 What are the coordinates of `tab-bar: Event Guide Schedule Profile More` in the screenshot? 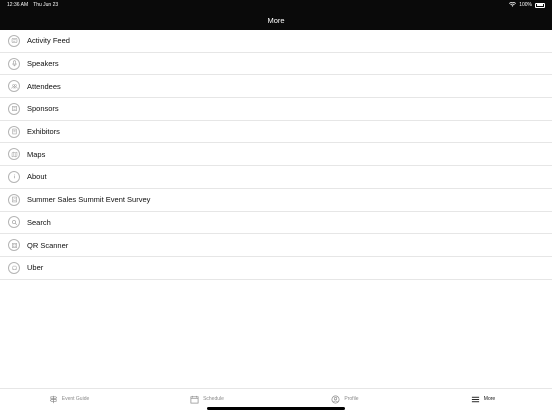 It's located at (276, 401).